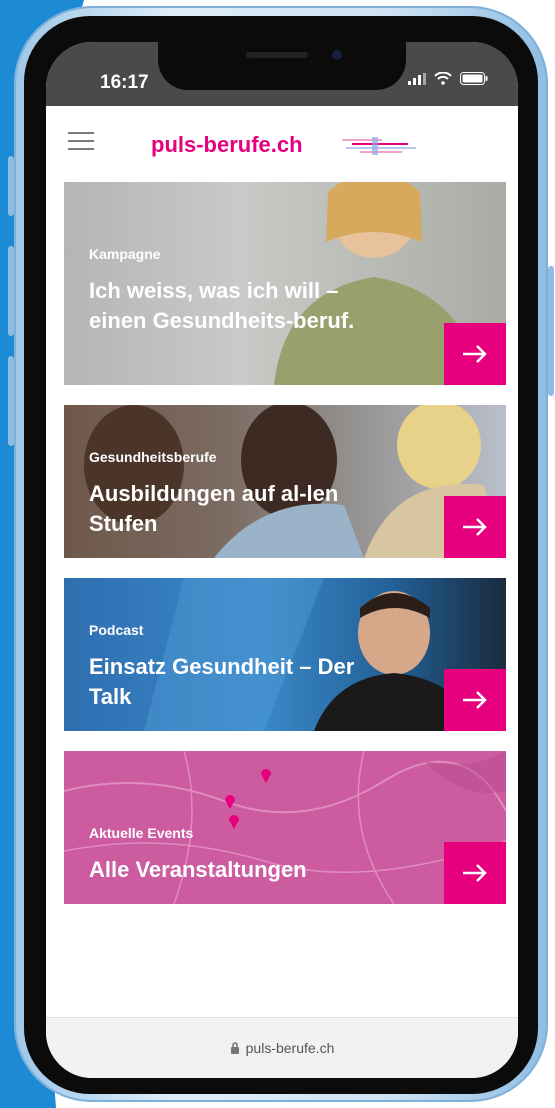  Describe the element at coordinates (417, 78) in the screenshot. I see `signal-icon` at that location.